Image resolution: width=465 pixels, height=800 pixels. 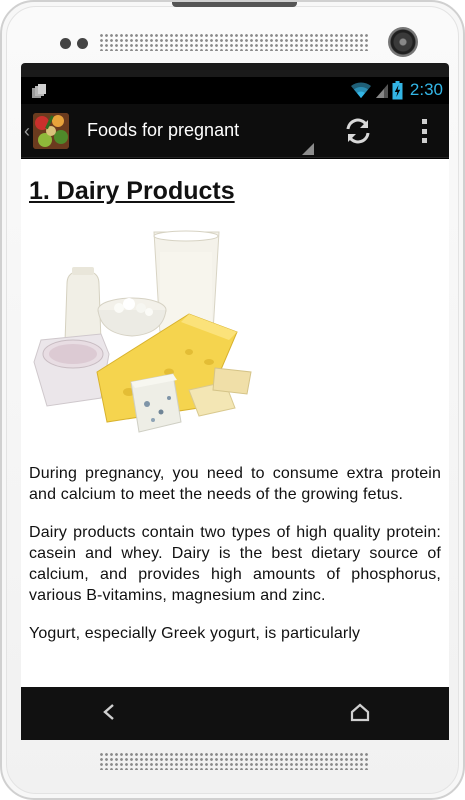 What do you see at coordinates (74, 43) in the screenshot?
I see `phone-sensors` at bounding box center [74, 43].